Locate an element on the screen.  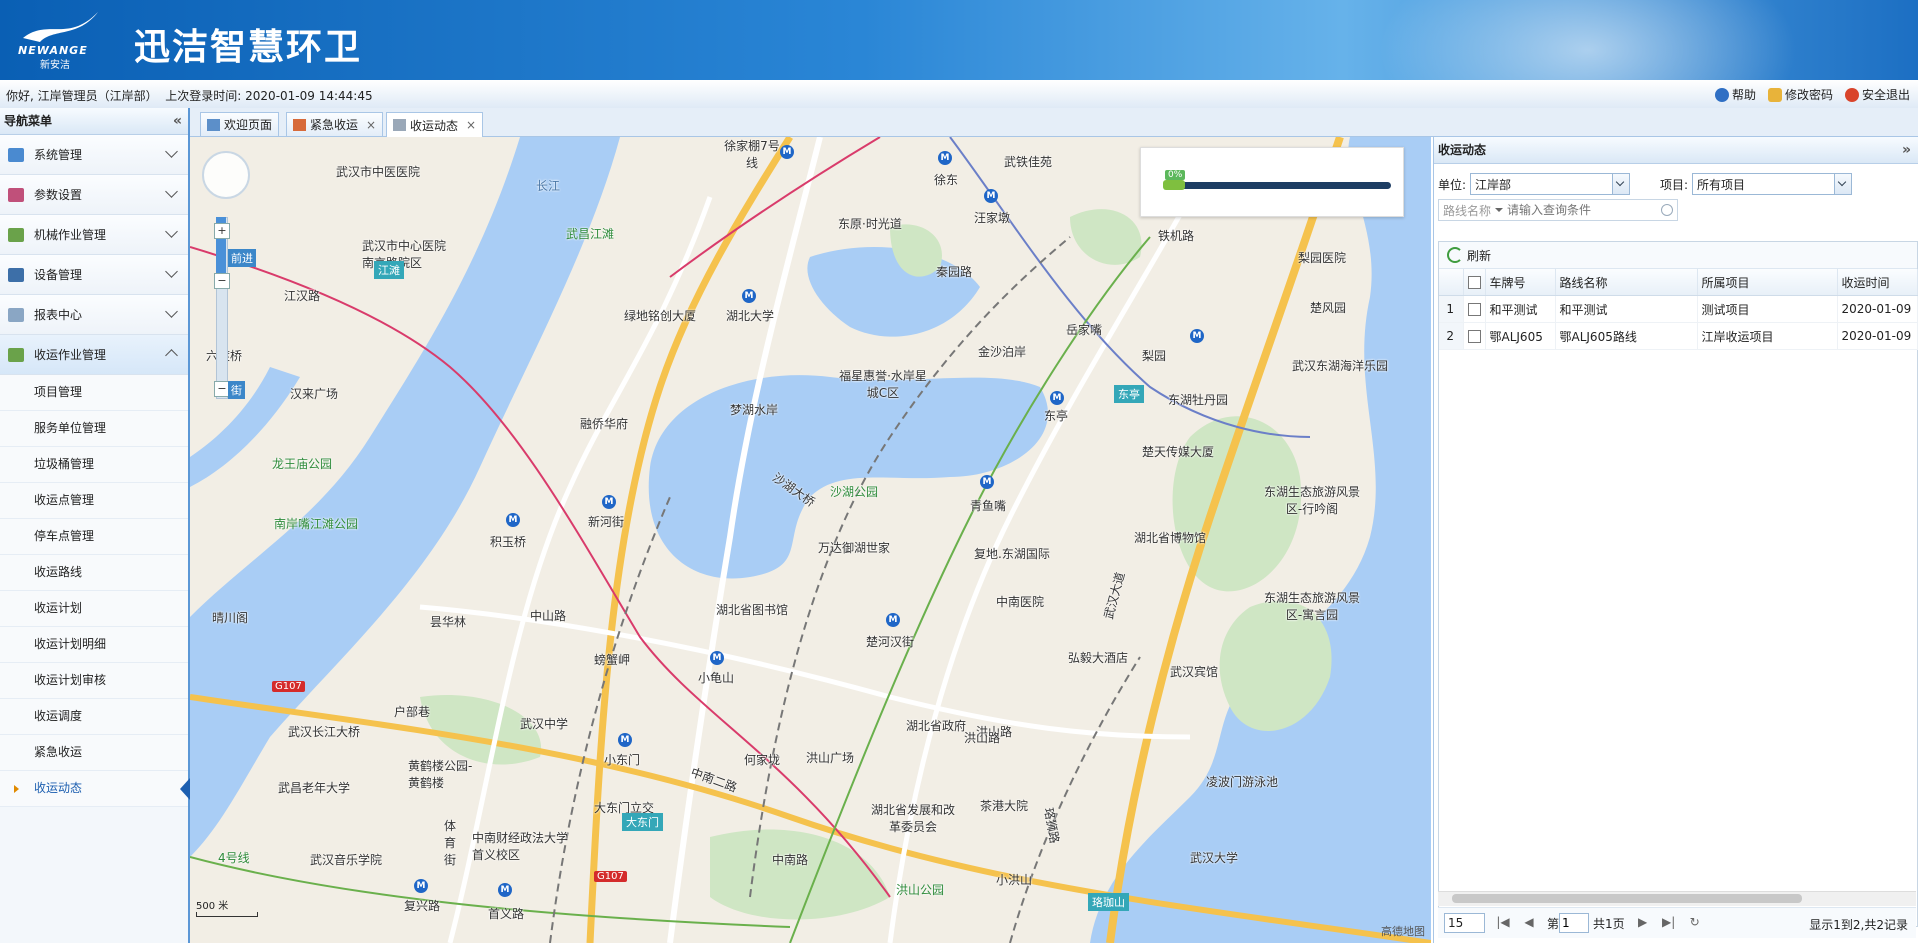
column-header: 路线名称 is located at coordinates (1626, 282).